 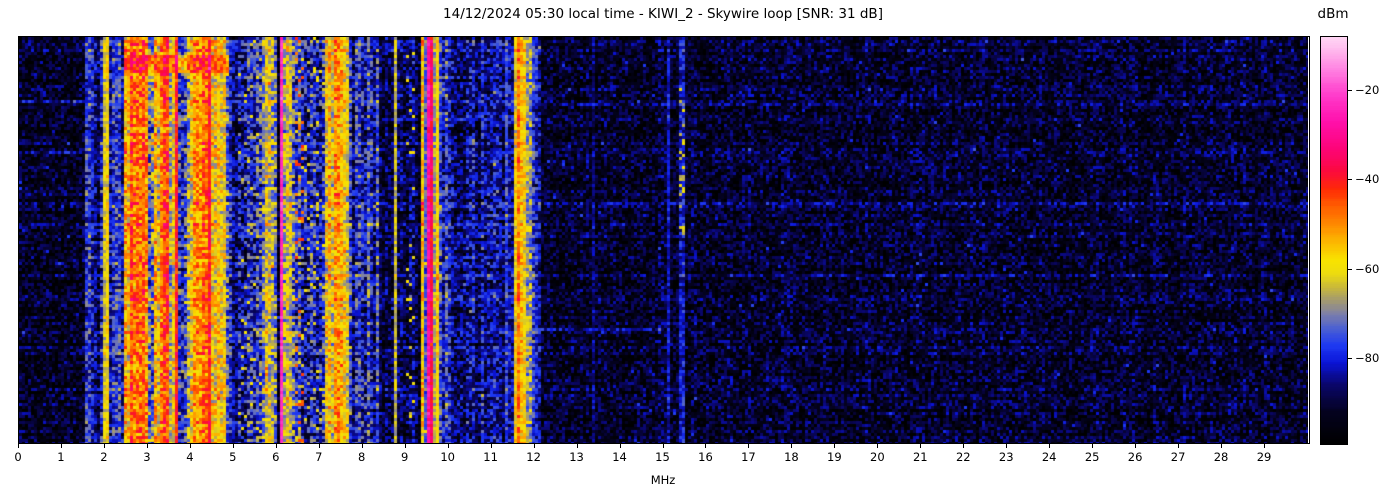 I want to click on x-tick-label: 17, so click(x=748, y=457).